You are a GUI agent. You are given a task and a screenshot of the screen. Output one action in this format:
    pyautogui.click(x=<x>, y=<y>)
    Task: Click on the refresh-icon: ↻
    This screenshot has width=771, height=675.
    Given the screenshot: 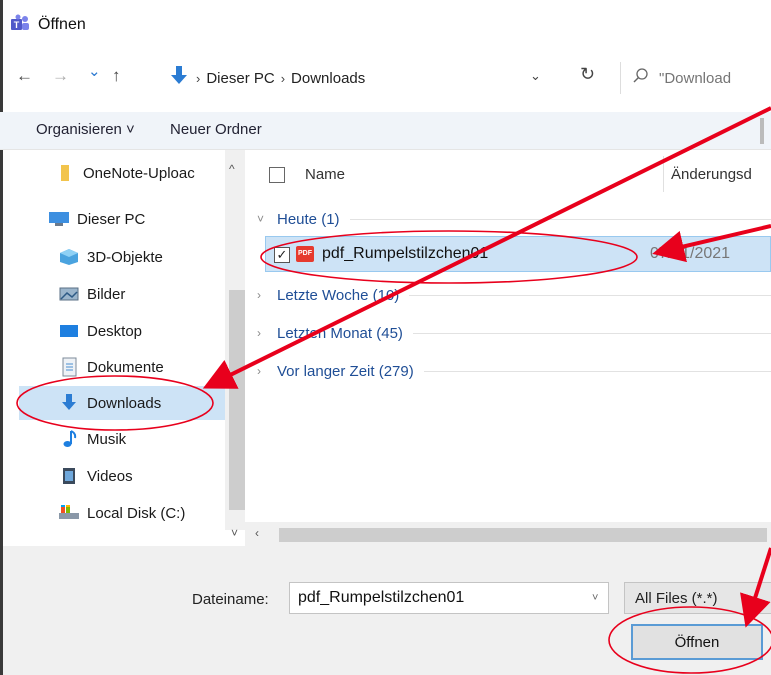 What is the action you would take?
    pyautogui.click(x=587, y=74)
    